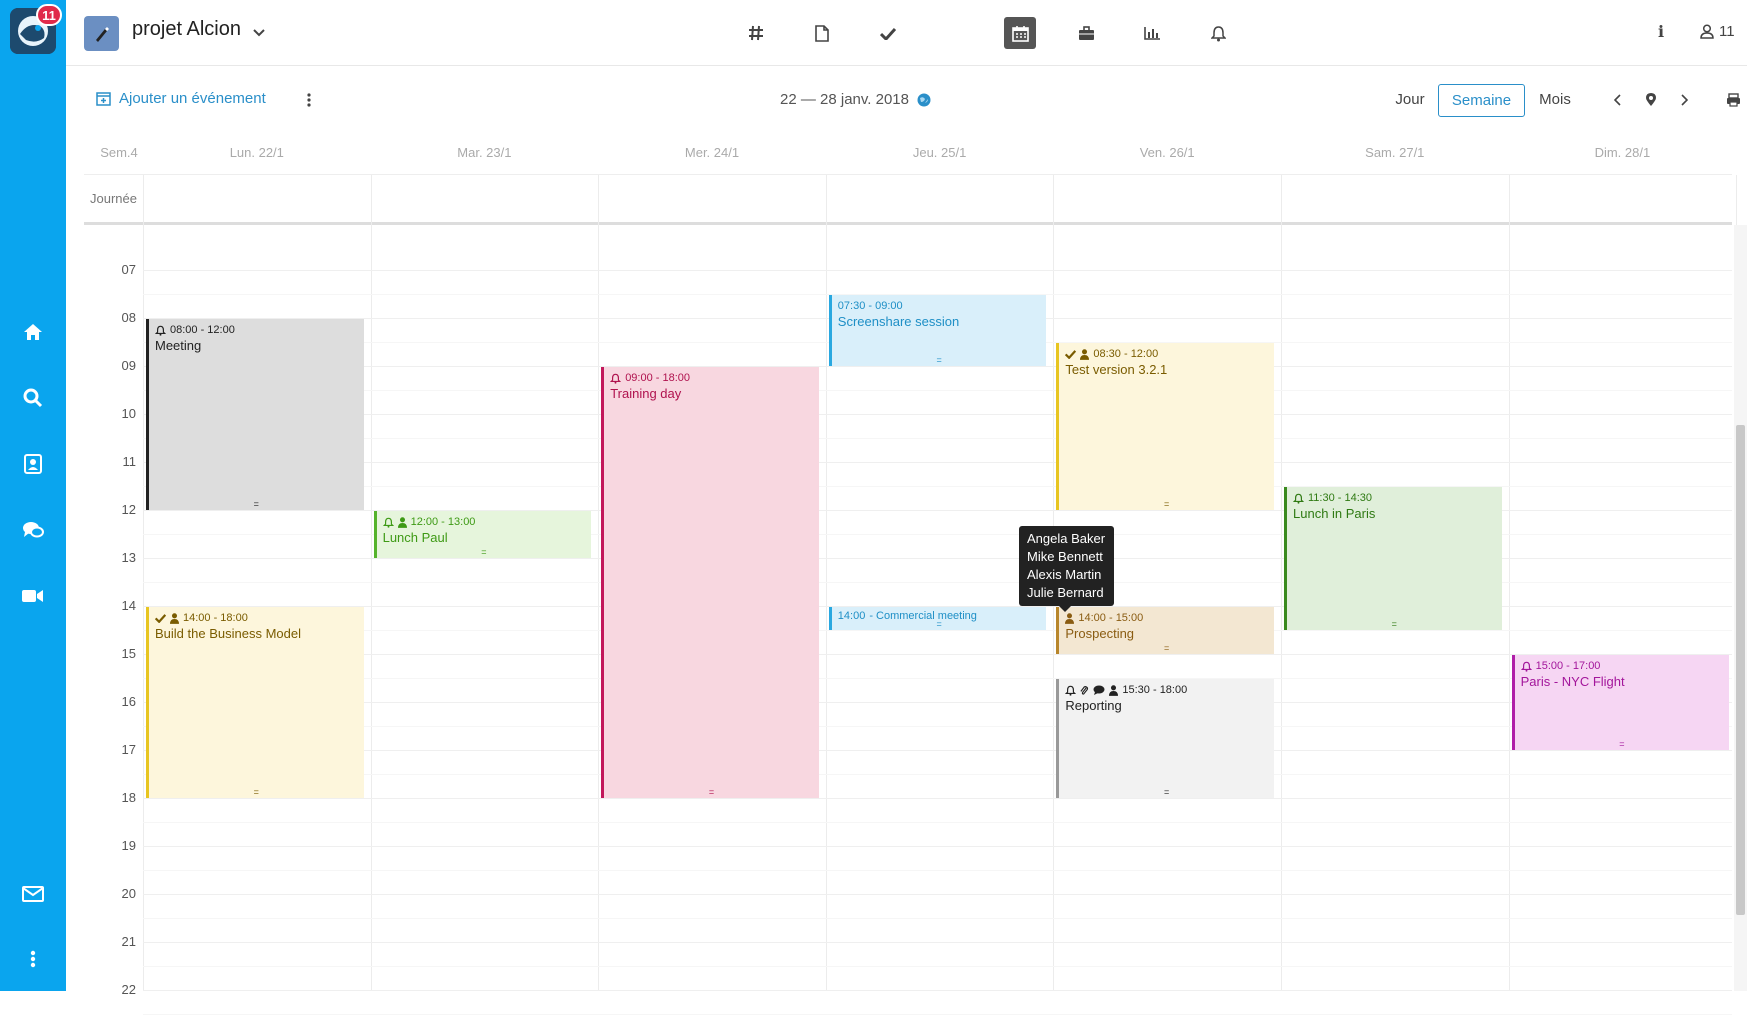 Image resolution: width=1747 pixels, height=1015 pixels. What do you see at coordinates (599, 583) in the screenshot?
I see `day-column-divider` at bounding box center [599, 583].